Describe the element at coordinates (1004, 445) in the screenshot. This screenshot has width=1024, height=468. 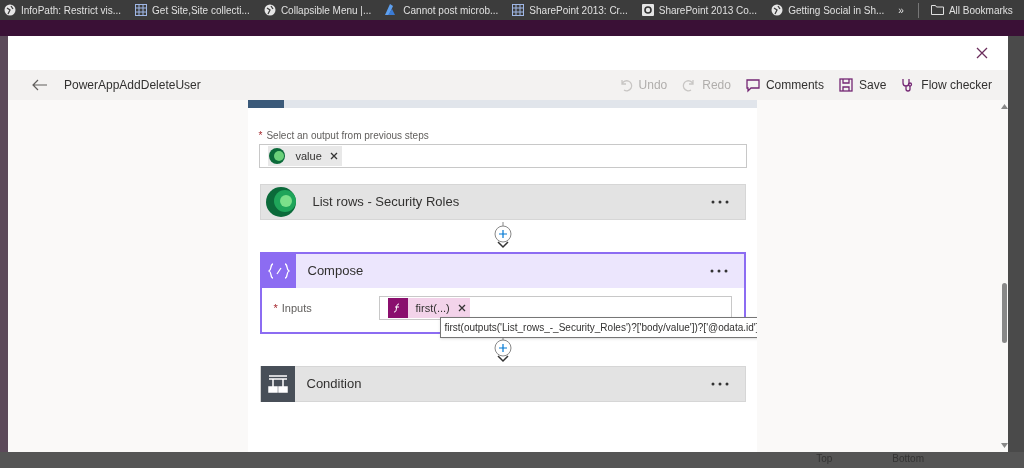
I see `scroll-down-icon` at that location.